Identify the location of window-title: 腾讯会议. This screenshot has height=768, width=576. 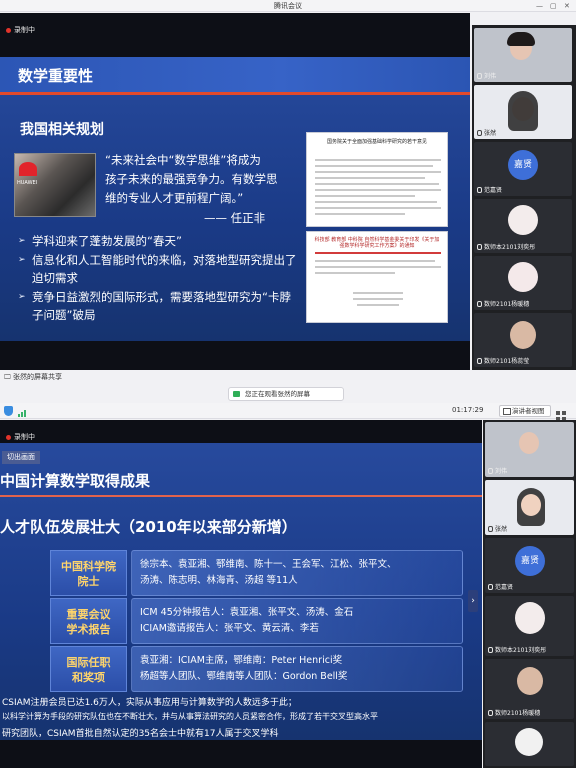
(288, 6).